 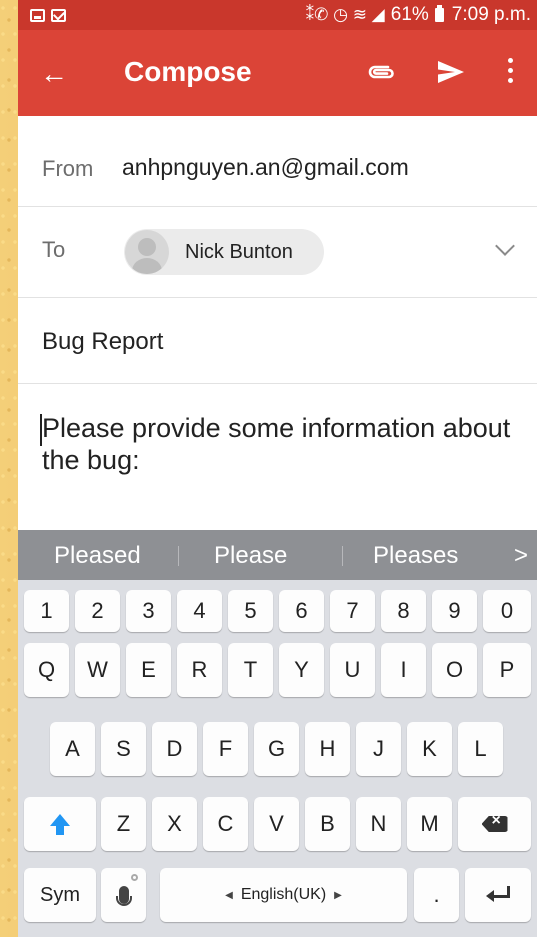 I want to click on suggestion-1: Pleased, so click(x=97, y=556).